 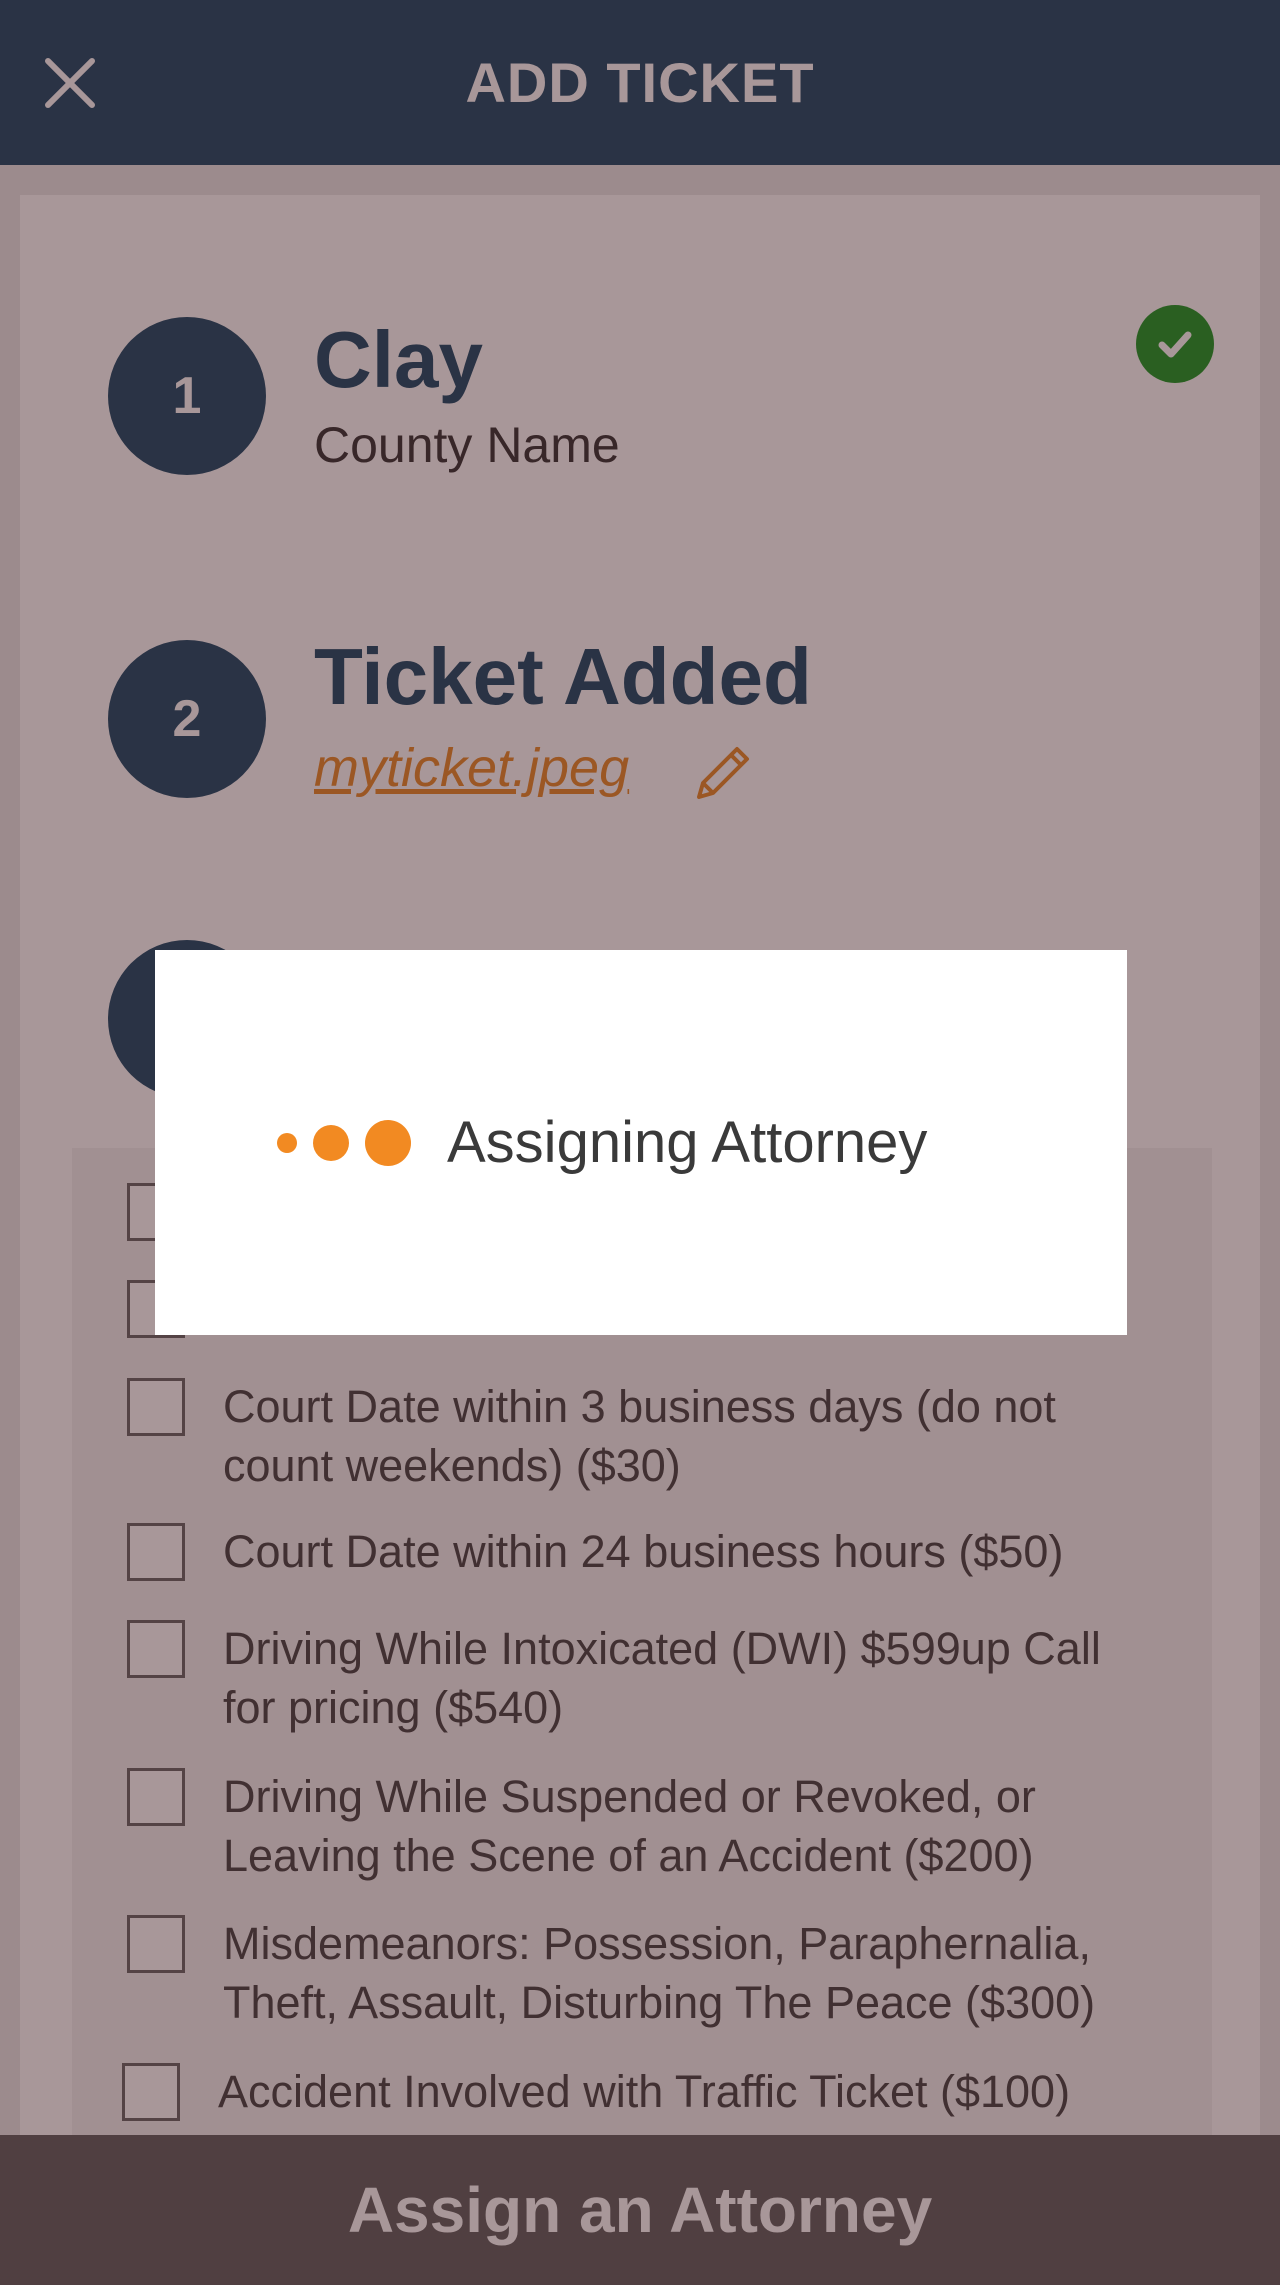 I want to click on loading-dialog: Assigning Attorney, so click(x=641, y=1142).